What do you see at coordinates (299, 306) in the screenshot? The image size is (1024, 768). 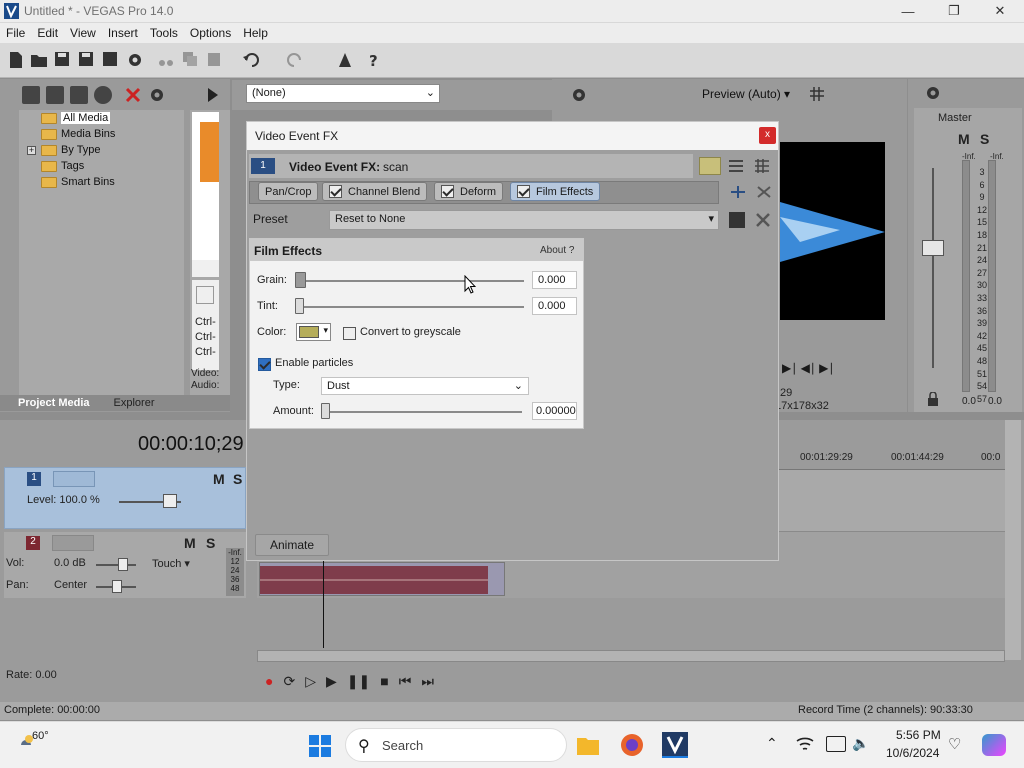 I see `tint-slider-thumb` at bounding box center [299, 306].